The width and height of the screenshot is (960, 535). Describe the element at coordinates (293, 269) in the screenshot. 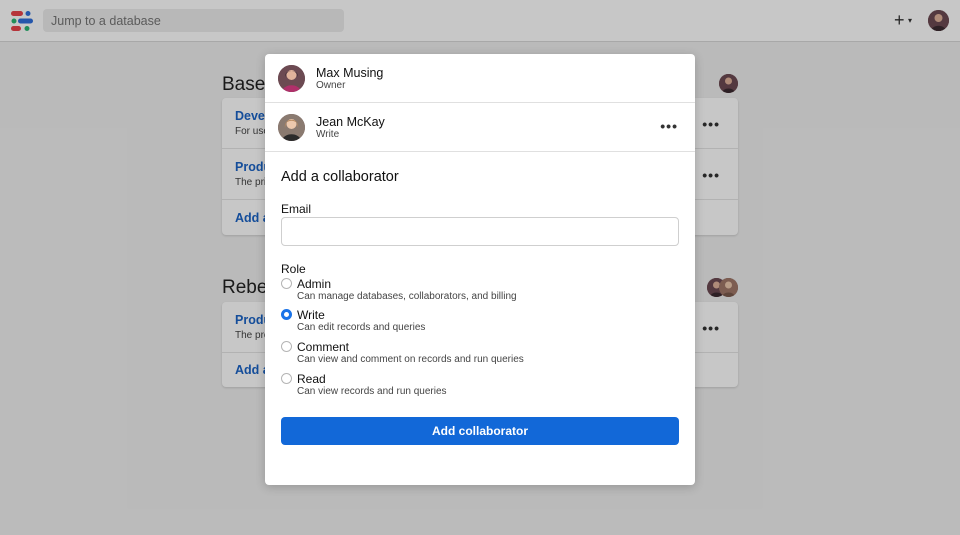

I see `role-label: Role` at that location.